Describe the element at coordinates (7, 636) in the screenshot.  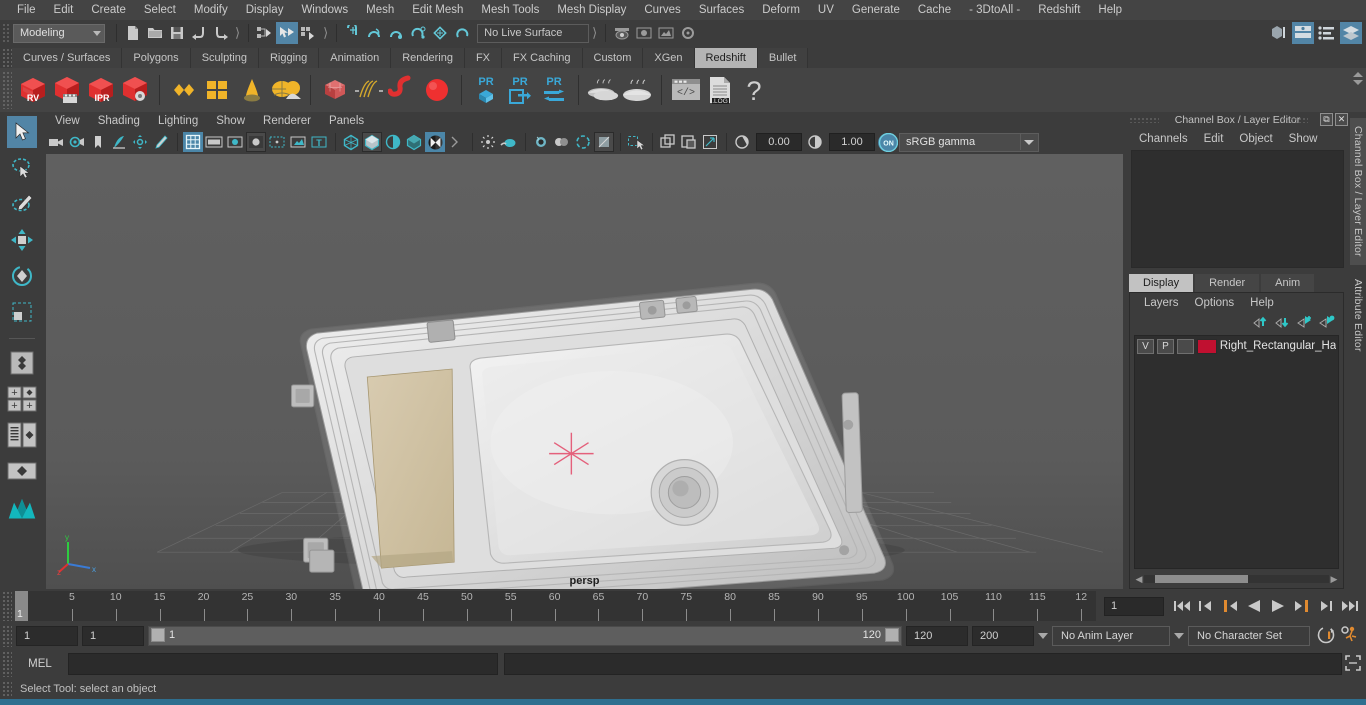
I see `range-grip` at that location.